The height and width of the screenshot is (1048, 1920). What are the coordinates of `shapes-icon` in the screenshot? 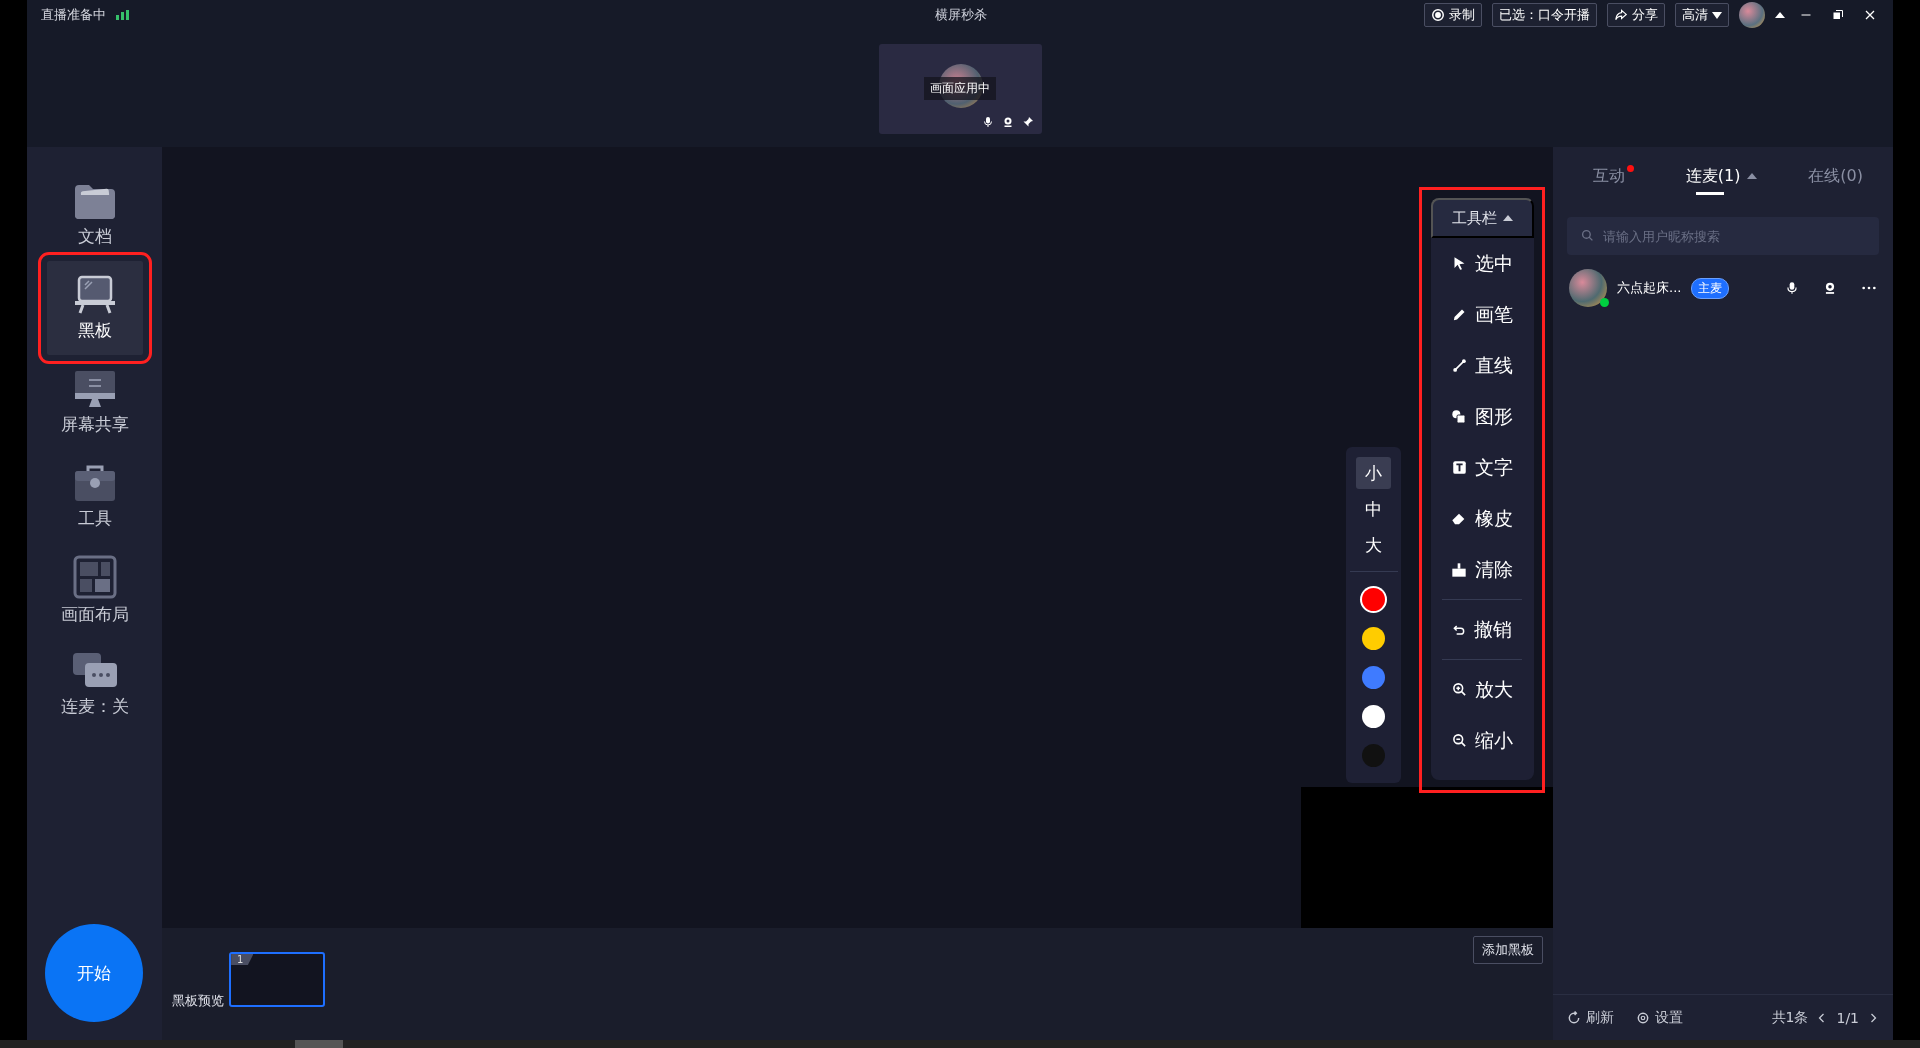 It's located at (1459, 416).